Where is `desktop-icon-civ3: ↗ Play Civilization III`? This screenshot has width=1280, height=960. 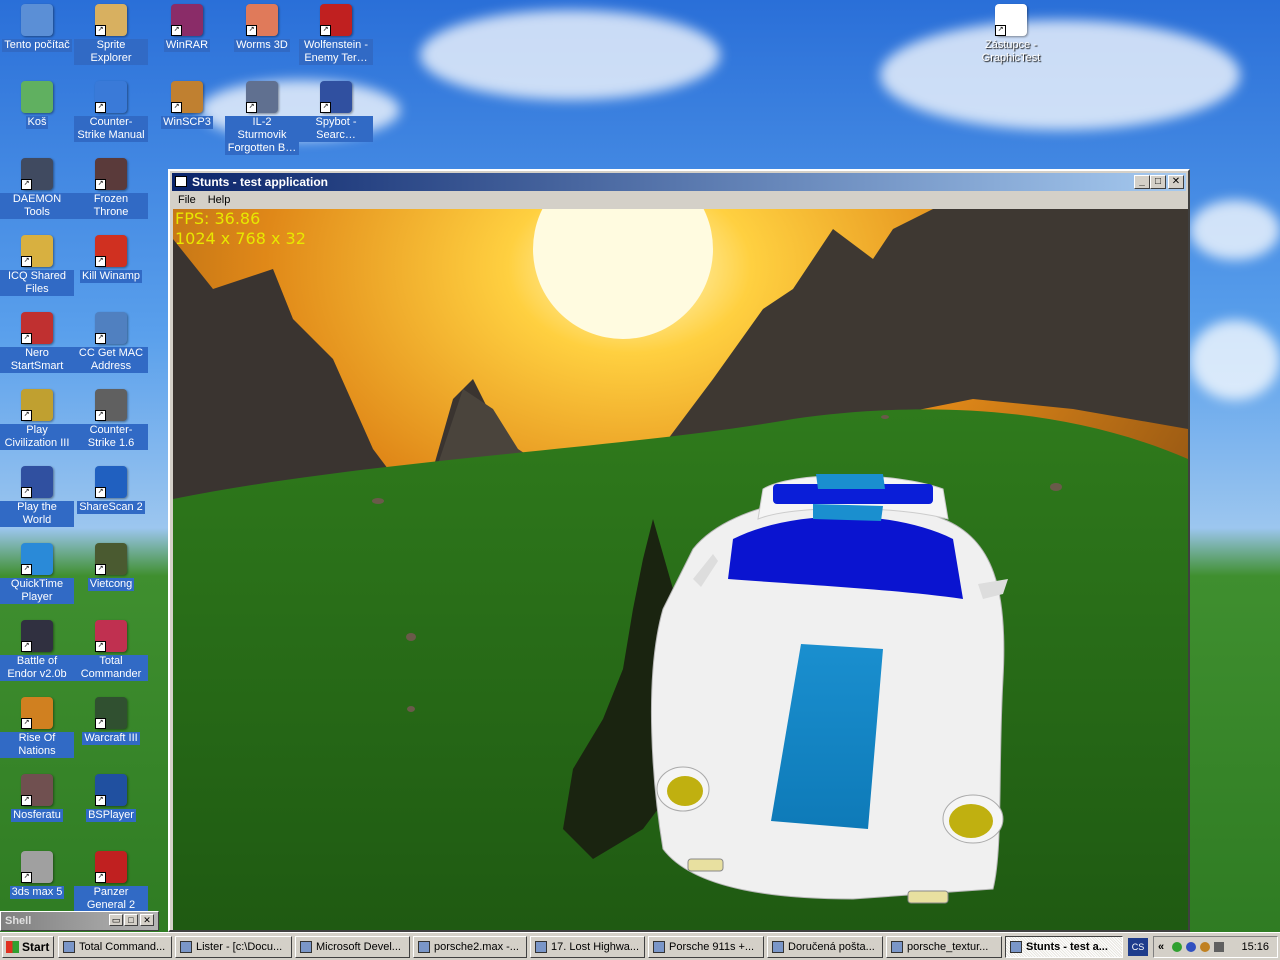
desktop-icon-civ3: ↗ Play Civilization III is located at coordinates (37, 422).